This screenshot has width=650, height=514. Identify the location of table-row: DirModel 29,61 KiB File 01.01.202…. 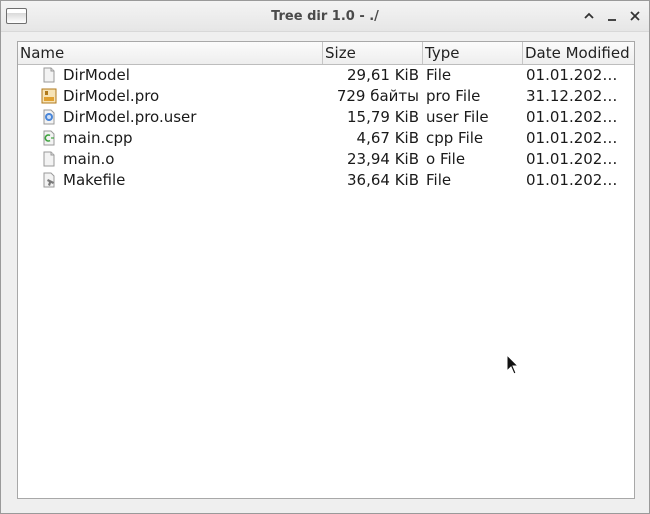
(326, 75).